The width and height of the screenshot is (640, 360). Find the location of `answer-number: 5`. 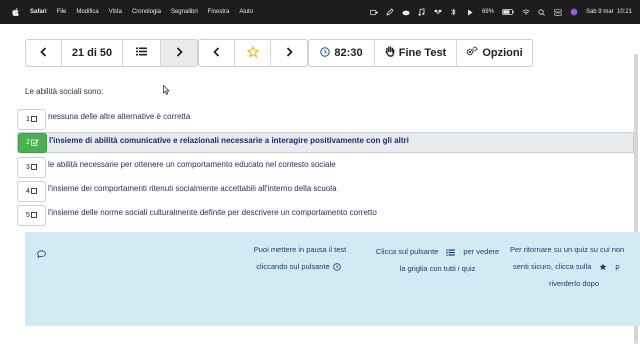

answer-number: 5 is located at coordinates (28, 215).